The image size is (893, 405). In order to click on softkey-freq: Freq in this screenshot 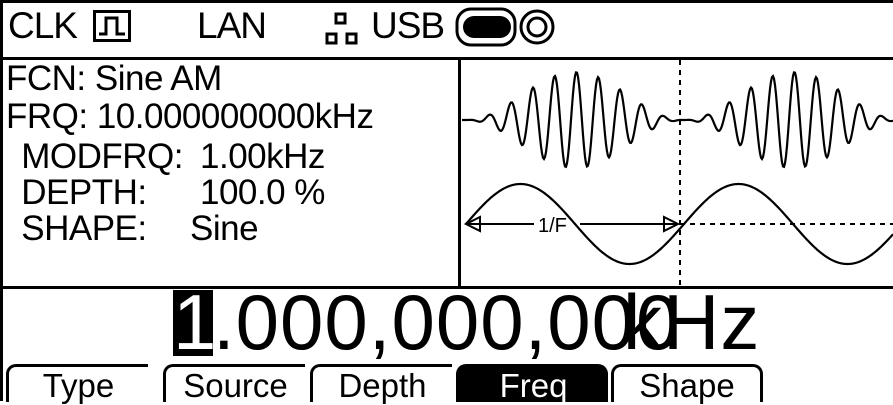, I will do `click(532, 384)`.